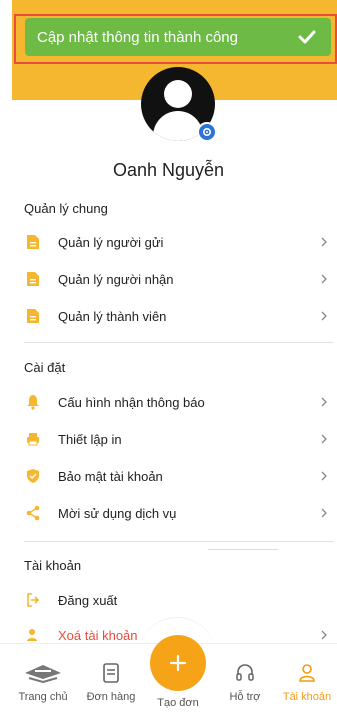  Describe the element at coordinates (112, 316) in the screenshot. I see `menu-item-label: Quản lý thành viên` at that location.